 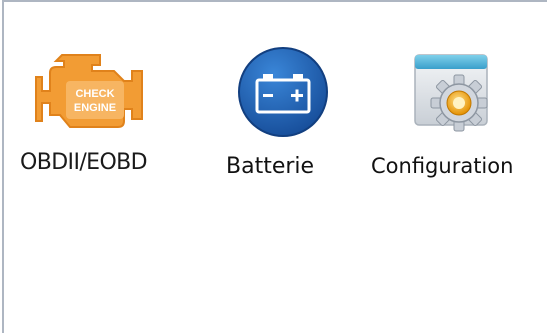 What do you see at coordinates (442, 166) in the screenshot?
I see `app-label-configuration: Configuration` at bounding box center [442, 166].